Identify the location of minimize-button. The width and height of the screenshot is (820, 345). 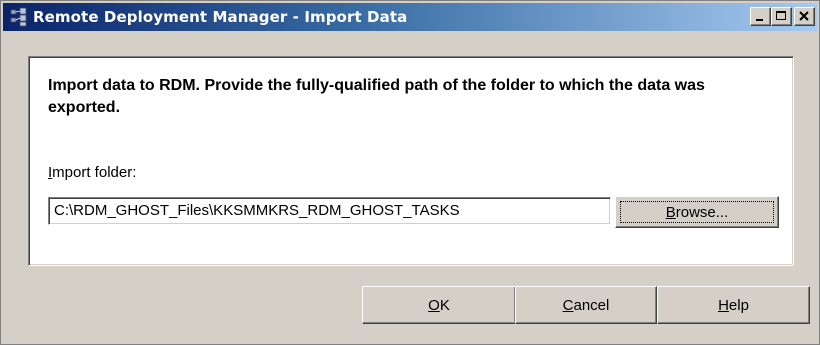
(760, 16).